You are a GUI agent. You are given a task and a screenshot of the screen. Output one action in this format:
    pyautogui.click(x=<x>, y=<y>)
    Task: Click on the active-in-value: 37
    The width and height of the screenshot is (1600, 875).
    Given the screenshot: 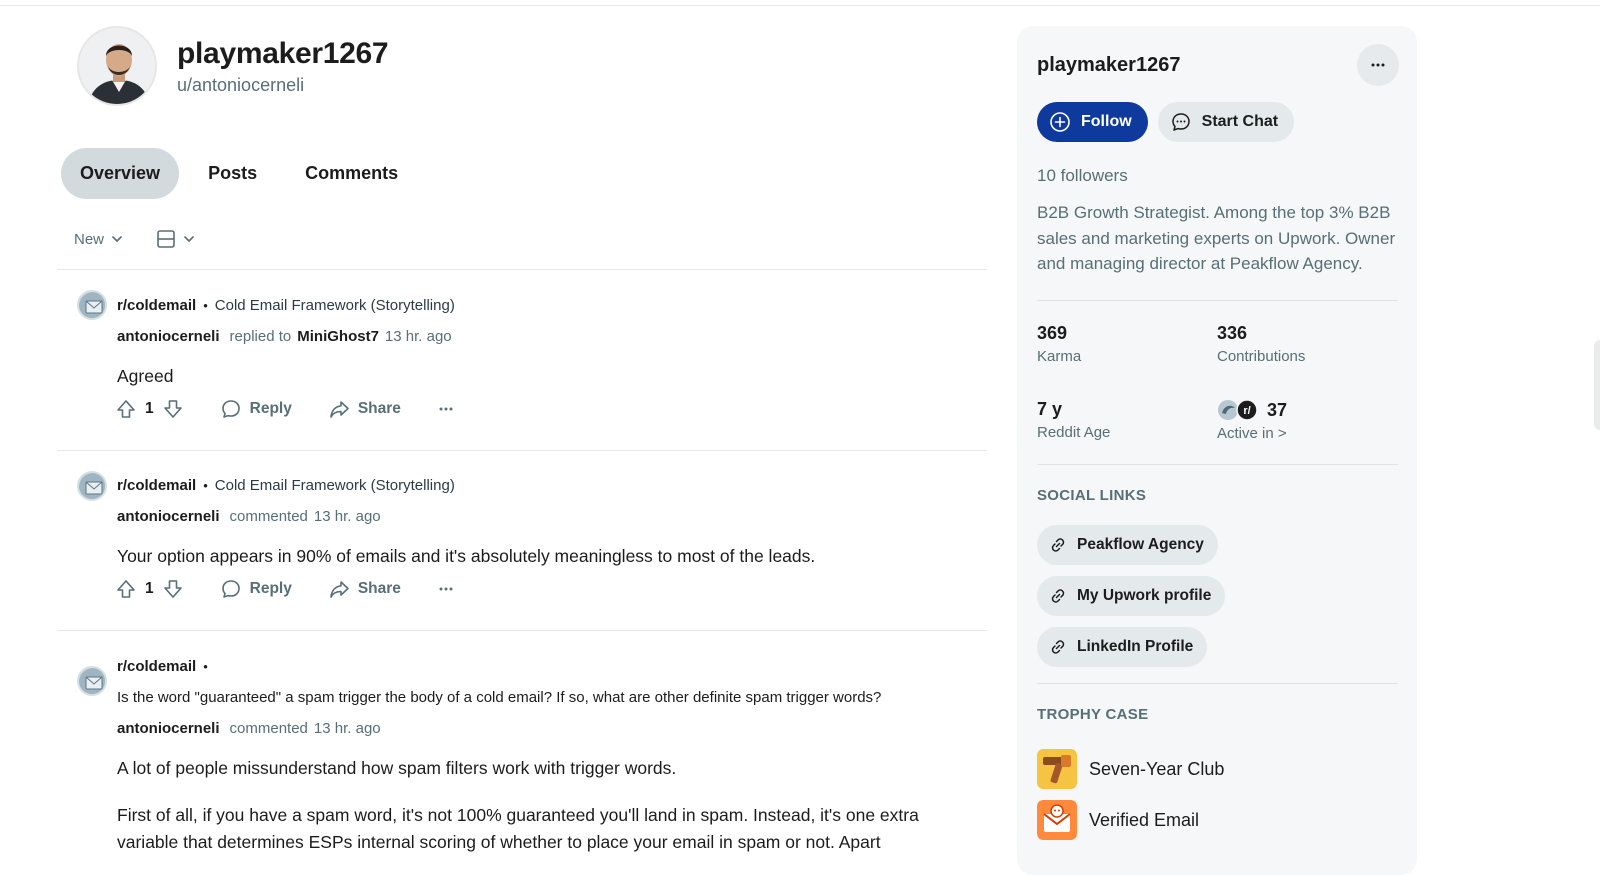 What is the action you would take?
    pyautogui.click(x=1277, y=409)
    